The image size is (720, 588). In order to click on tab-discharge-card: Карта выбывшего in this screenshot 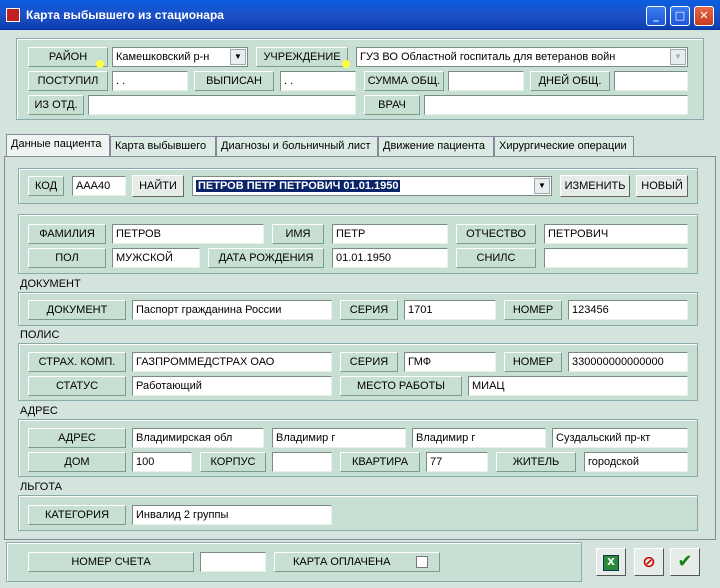, I will do `click(163, 146)`.